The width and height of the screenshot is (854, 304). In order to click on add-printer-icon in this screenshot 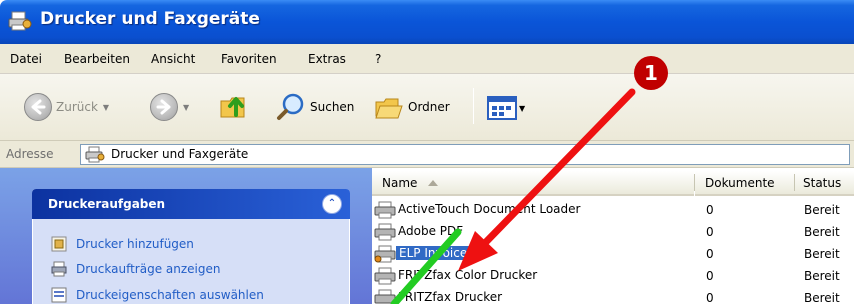, I will do `click(59, 244)`.